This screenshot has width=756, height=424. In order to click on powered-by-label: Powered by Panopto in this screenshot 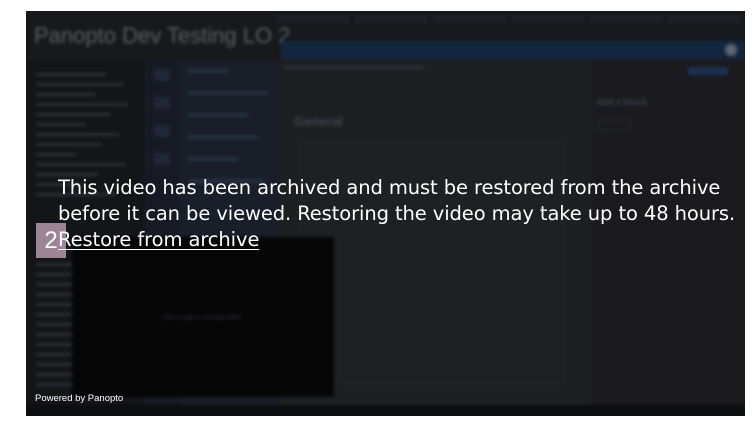, I will do `click(79, 398)`.